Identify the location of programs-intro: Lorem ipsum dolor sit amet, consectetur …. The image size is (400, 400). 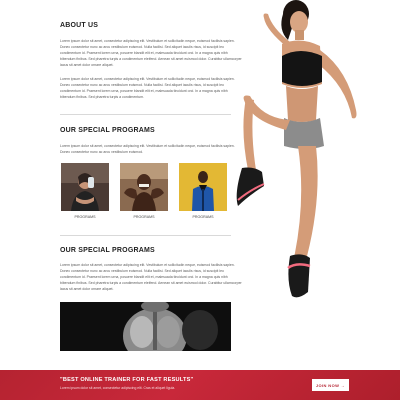
(147, 149).